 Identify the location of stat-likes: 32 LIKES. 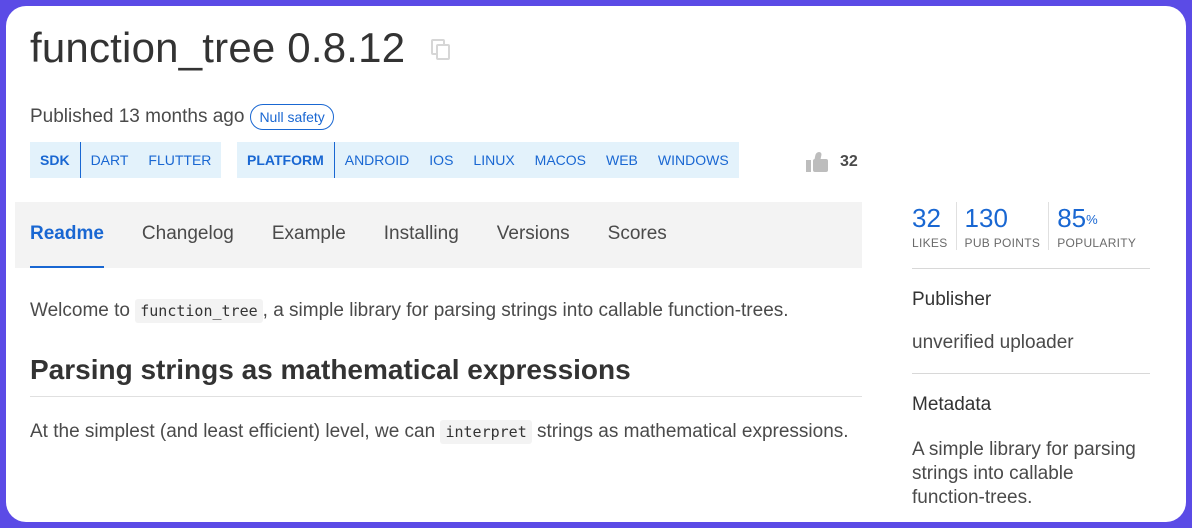
(934, 226).